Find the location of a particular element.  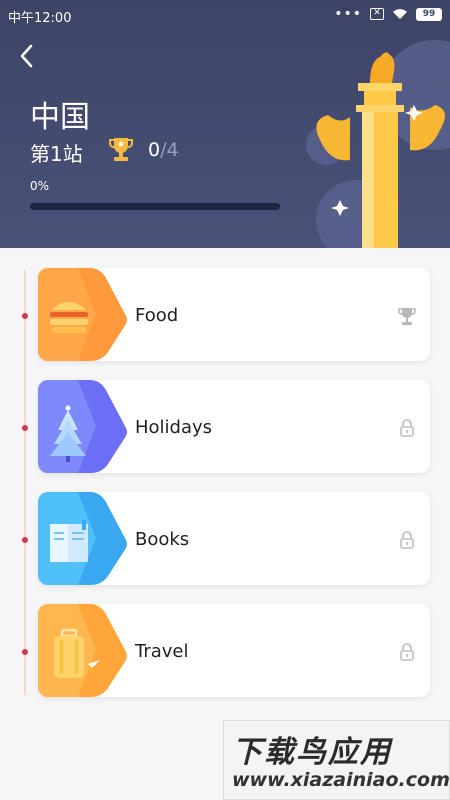

topic-label: Books is located at coordinates (162, 539).